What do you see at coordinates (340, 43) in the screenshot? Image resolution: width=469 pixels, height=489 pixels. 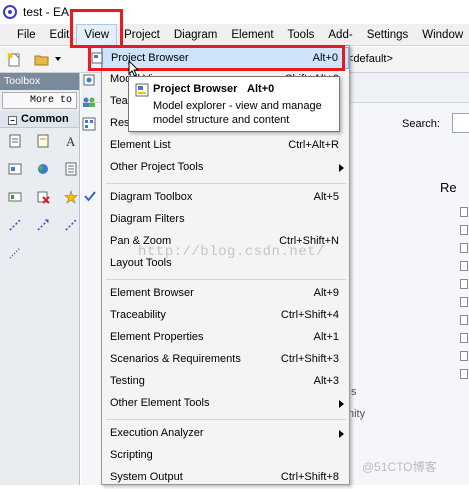 I see `menu-add-ins: Add-Ins` at bounding box center [340, 43].